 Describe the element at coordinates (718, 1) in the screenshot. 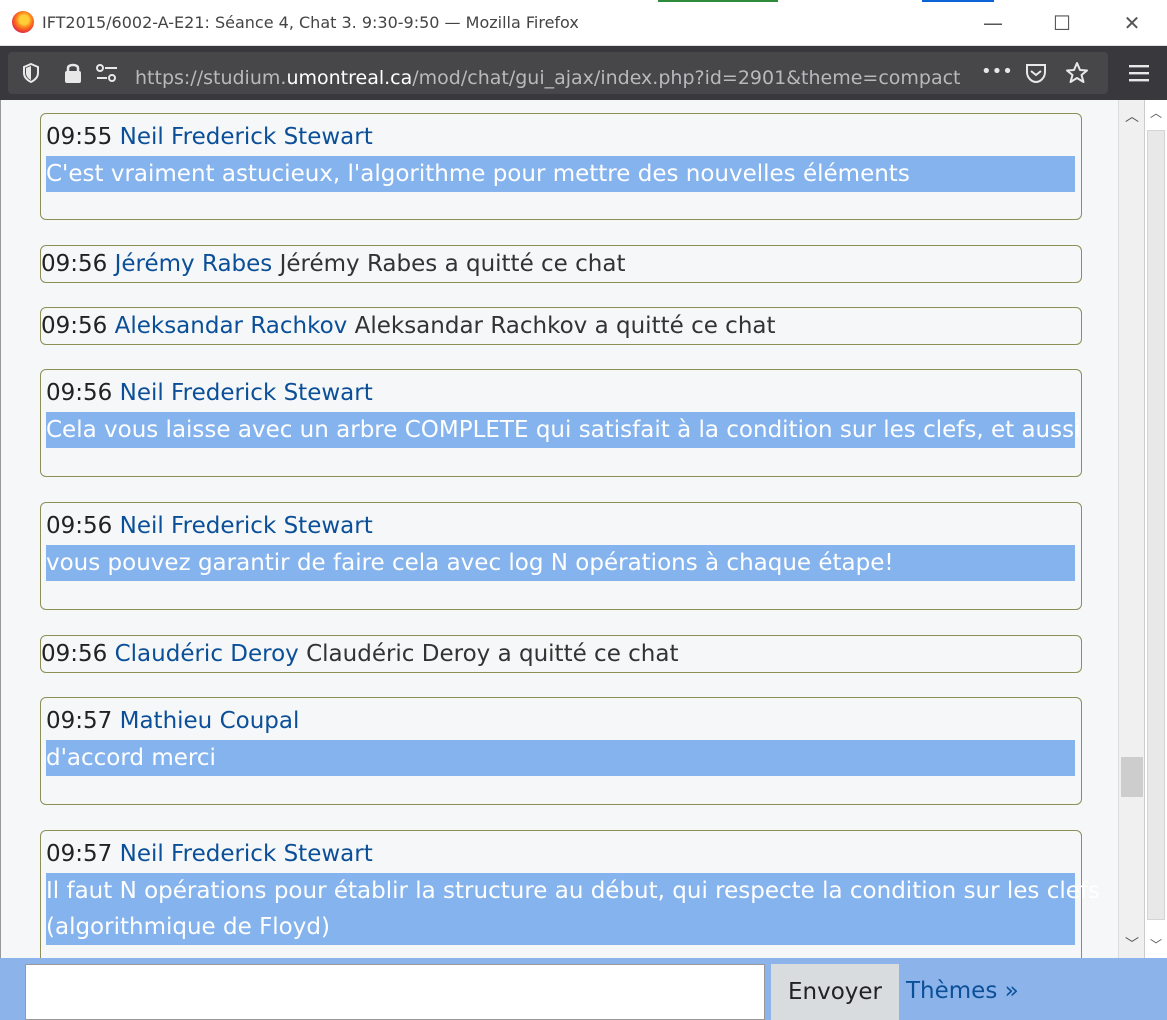

I see `tab-accent-green` at that location.